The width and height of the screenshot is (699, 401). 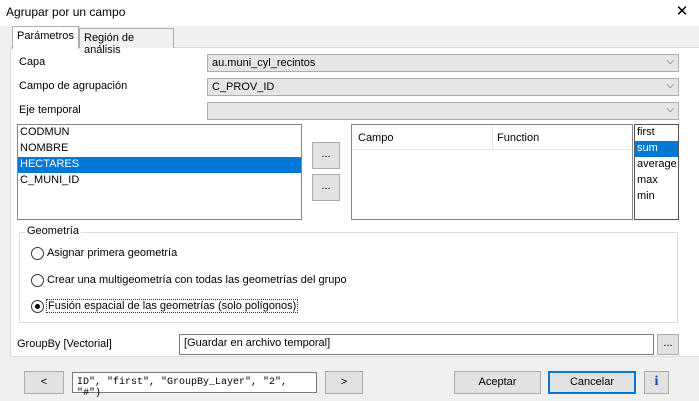 What do you see at coordinates (656, 149) in the screenshot?
I see `list-item: sum` at bounding box center [656, 149].